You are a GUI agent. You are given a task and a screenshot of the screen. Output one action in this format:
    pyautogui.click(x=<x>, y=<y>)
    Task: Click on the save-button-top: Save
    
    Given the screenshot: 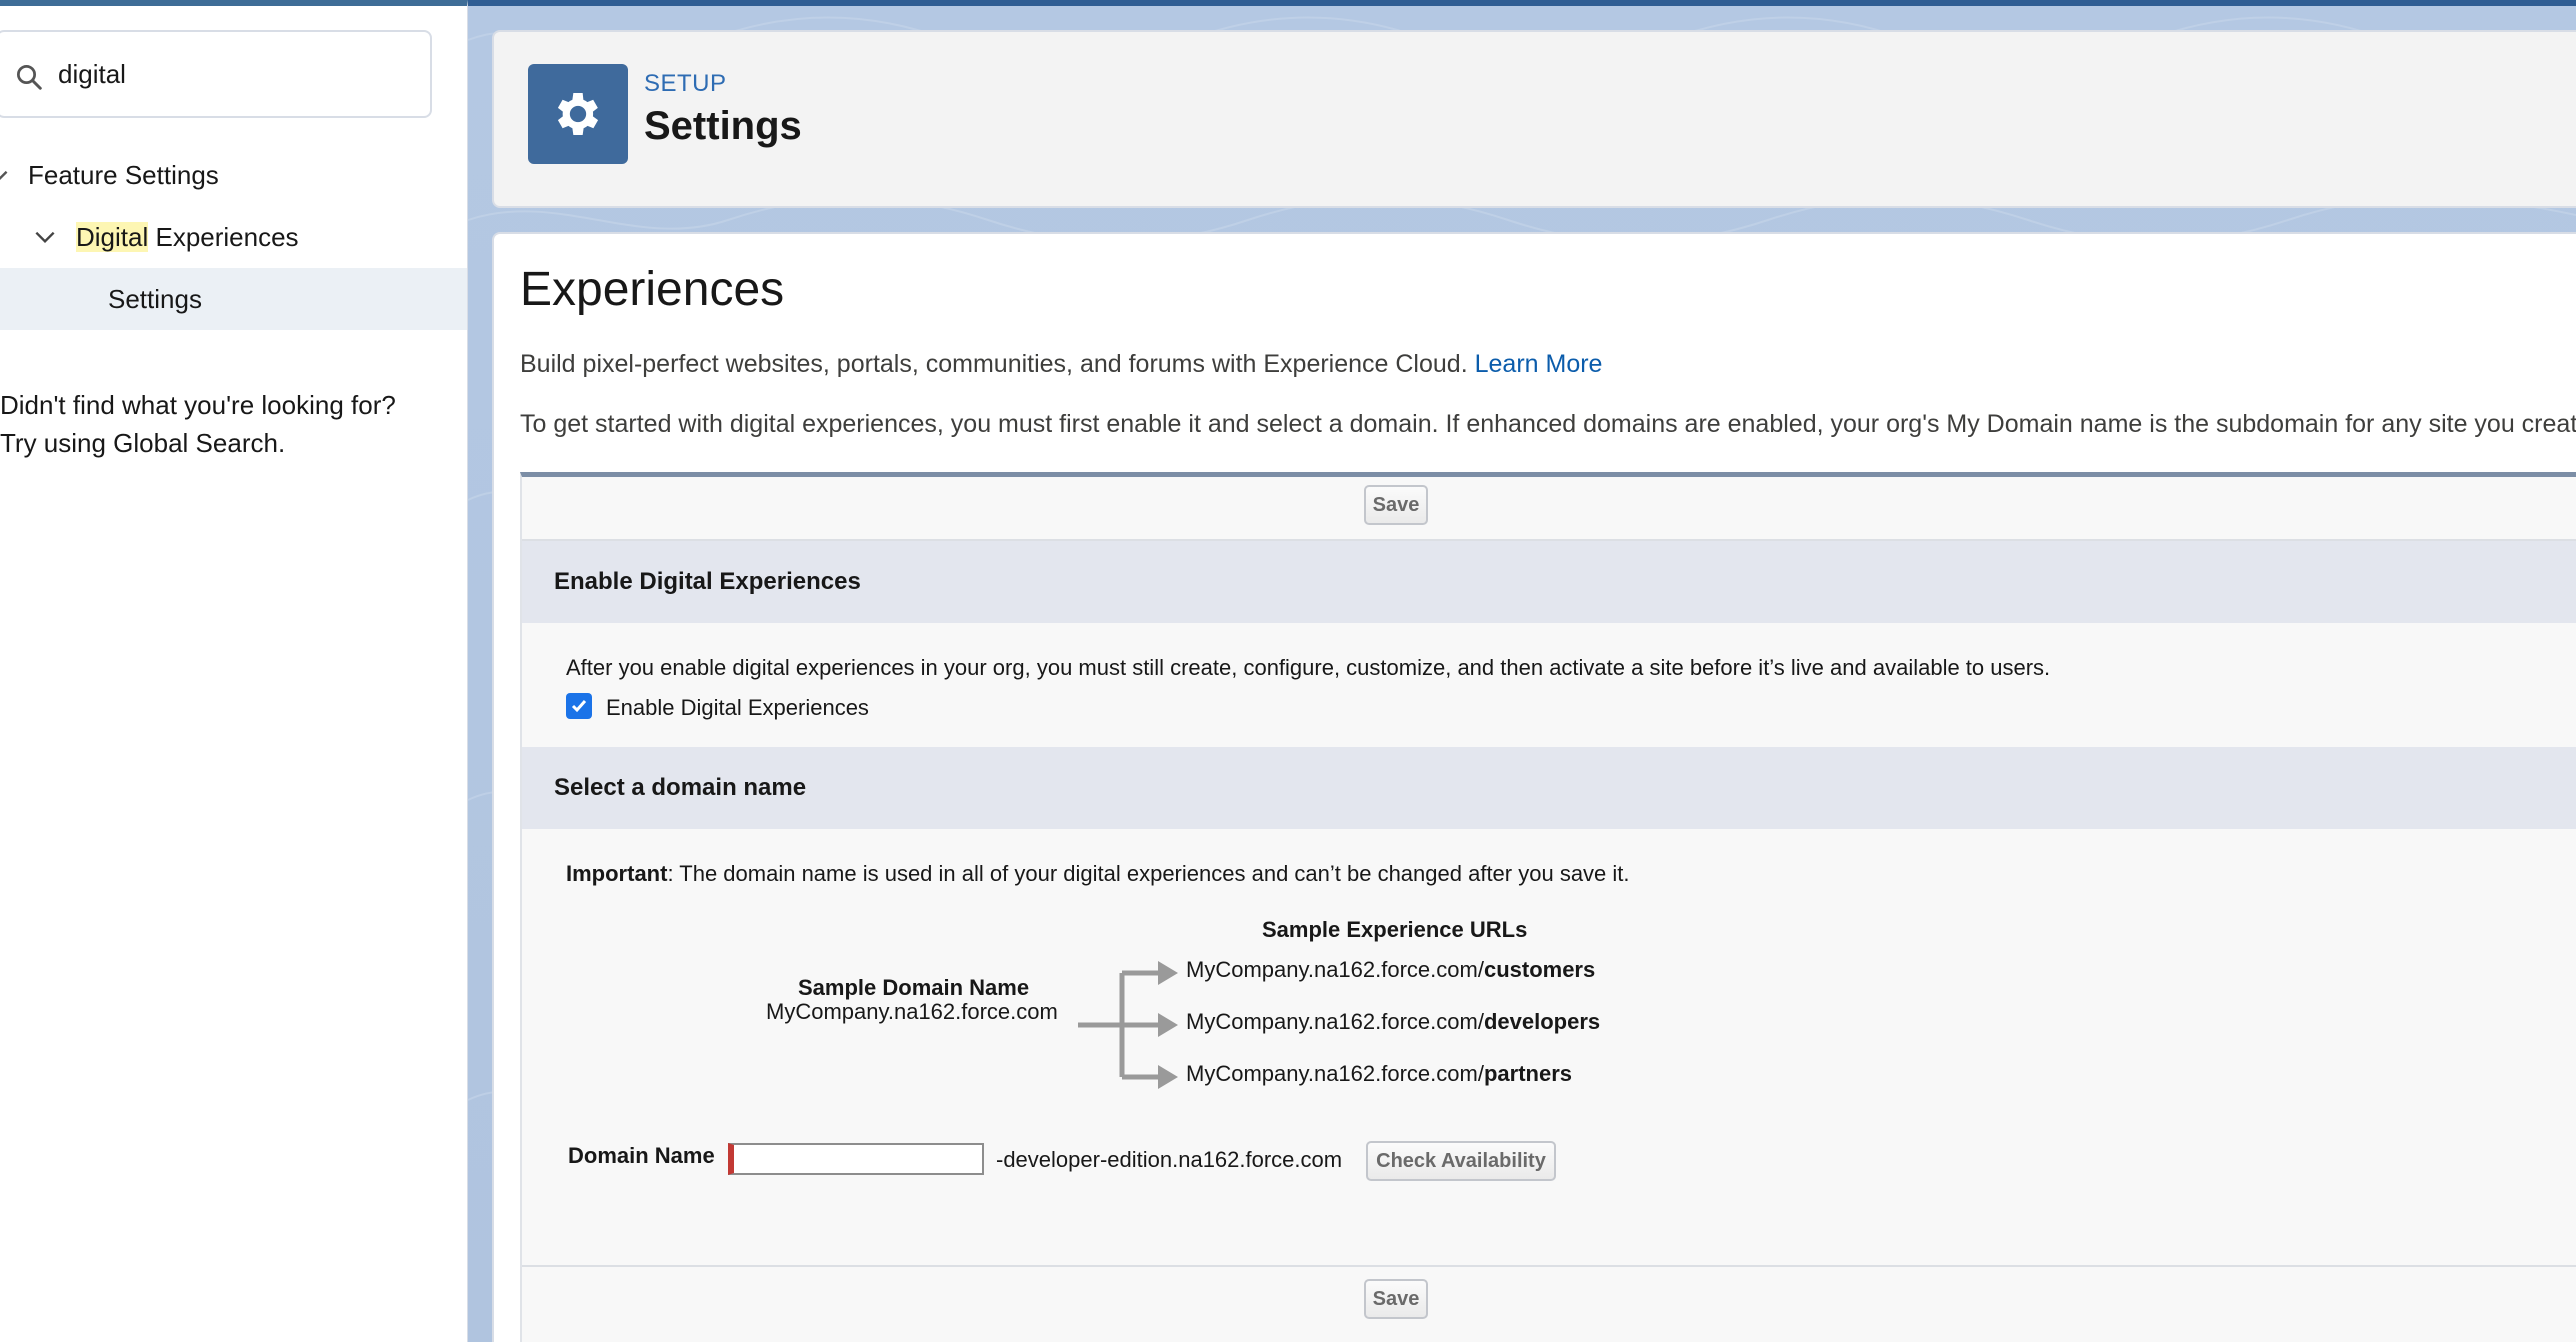 What is the action you would take?
    pyautogui.click(x=1396, y=505)
    